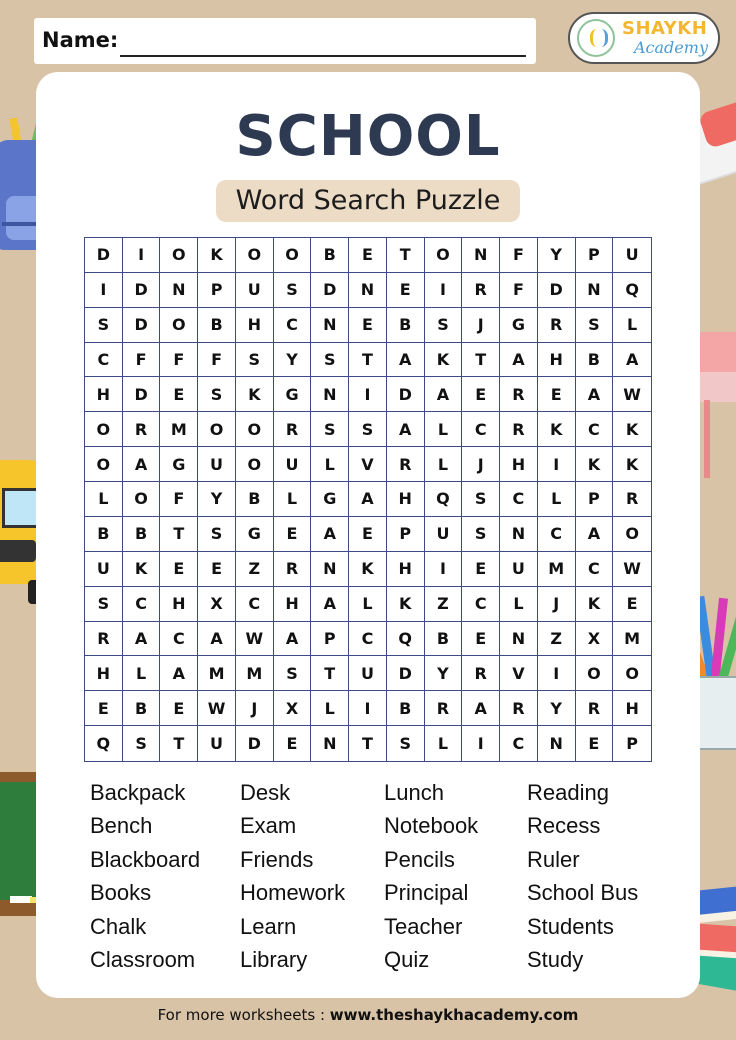  Describe the element at coordinates (556, 674) in the screenshot. I see `grid-cell: I` at that location.